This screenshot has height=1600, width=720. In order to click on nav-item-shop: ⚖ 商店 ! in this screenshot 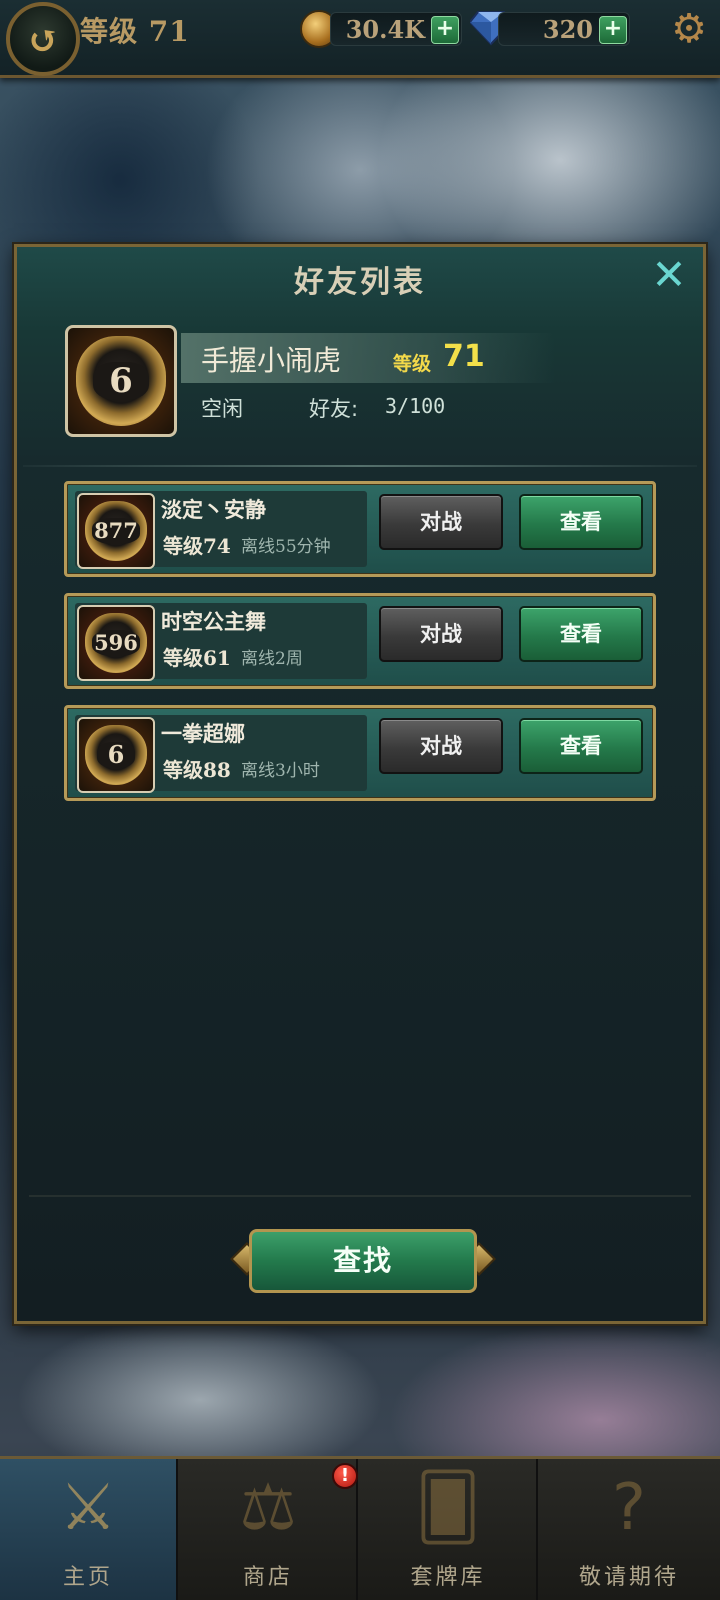, I will do `click(269, 1529)`.